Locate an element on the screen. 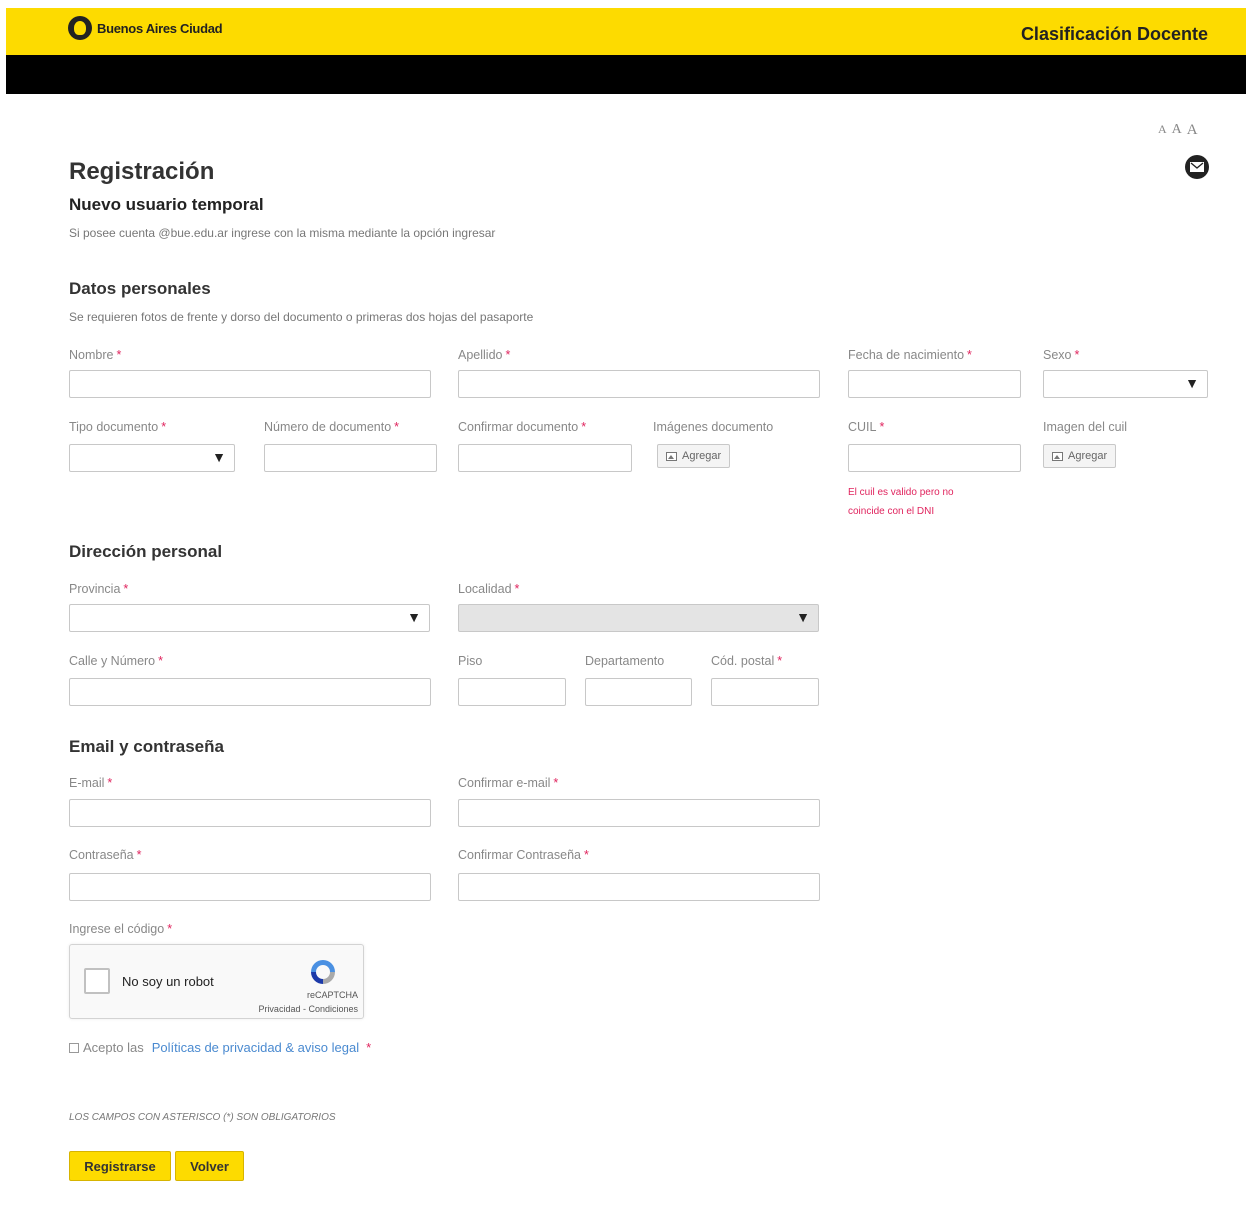 This screenshot has height=1216, width=1246. label-calle: Calle y Número * is located at coordinates (116, 661).